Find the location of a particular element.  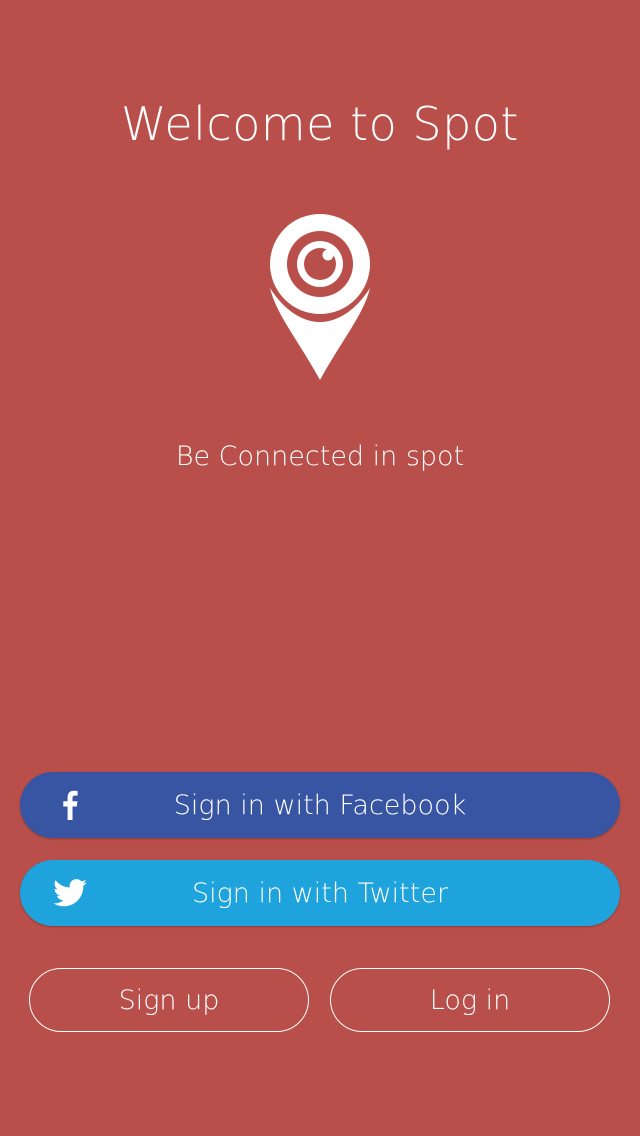

log-in-button: Log in is located at coordinates (470, 1000).